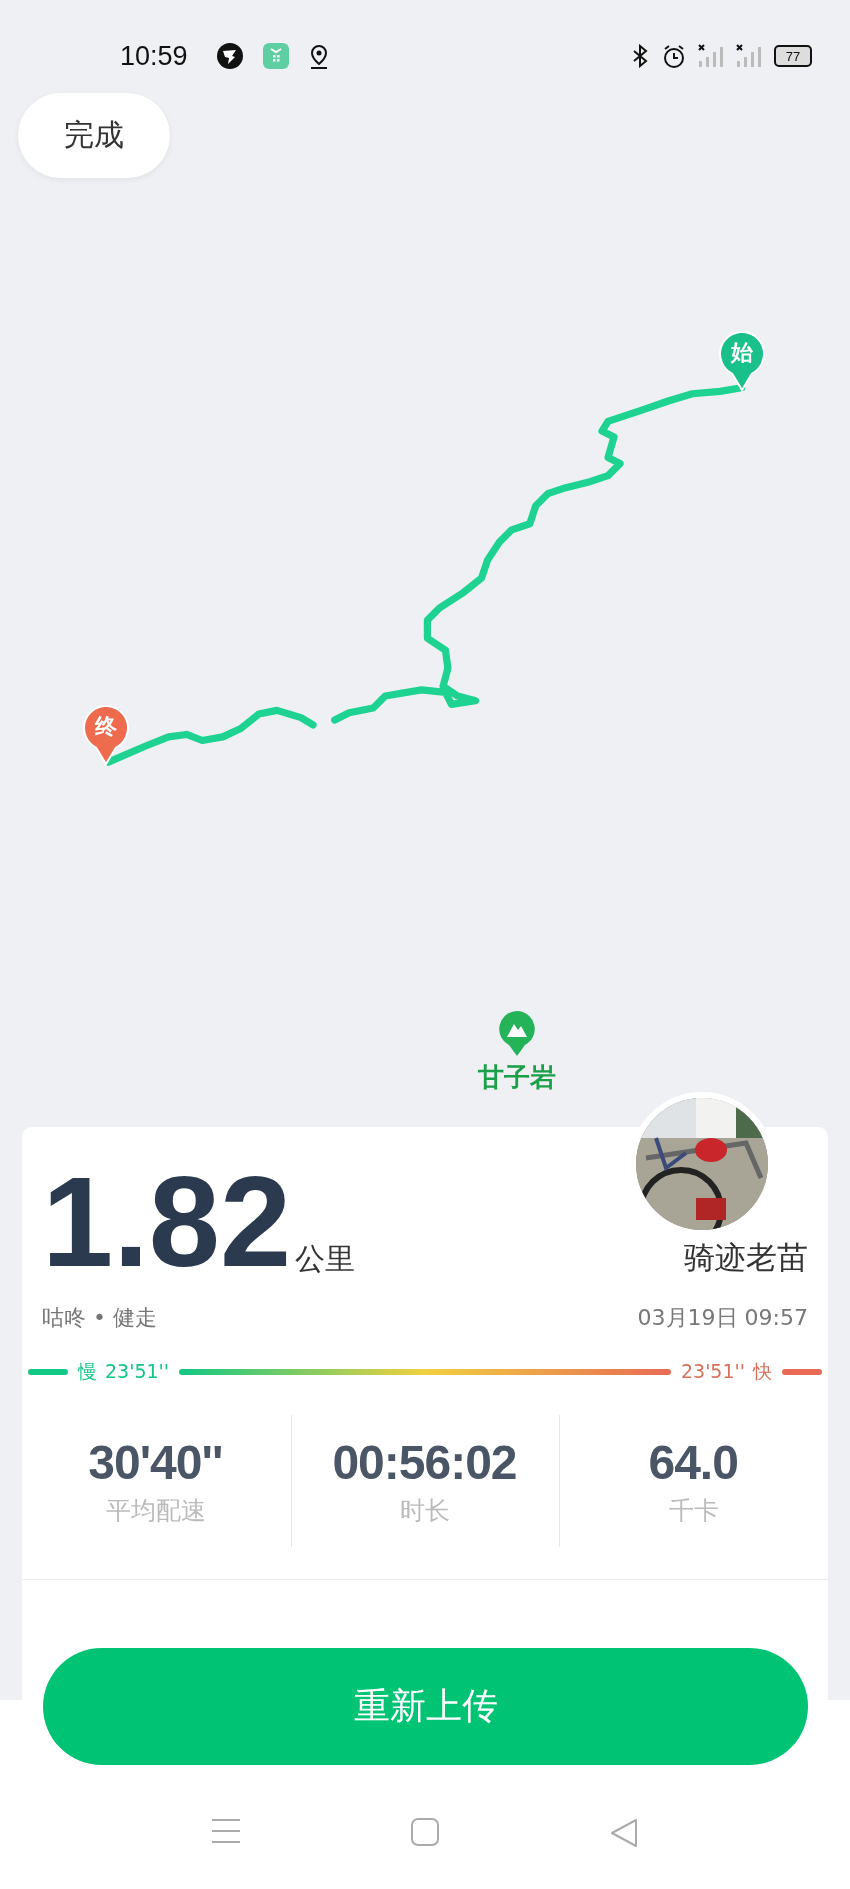 Image resolution: width=850 pixels, height=1889 pixels. What do you see at coordinates (742, 353) in the screenshot?
I see `marker-label: 始` at bounding box center [742, 353].